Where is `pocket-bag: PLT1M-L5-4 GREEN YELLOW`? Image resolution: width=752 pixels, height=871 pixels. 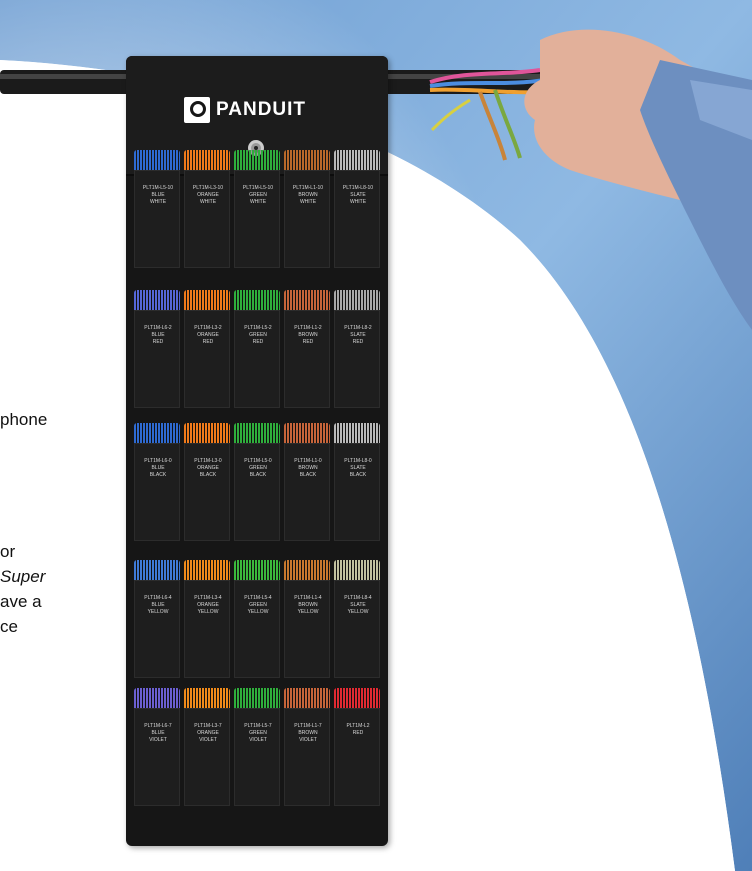 pocket-bag: PLT1M-L5-4 GREEN YELLOW is located at coordinates (257, 629).